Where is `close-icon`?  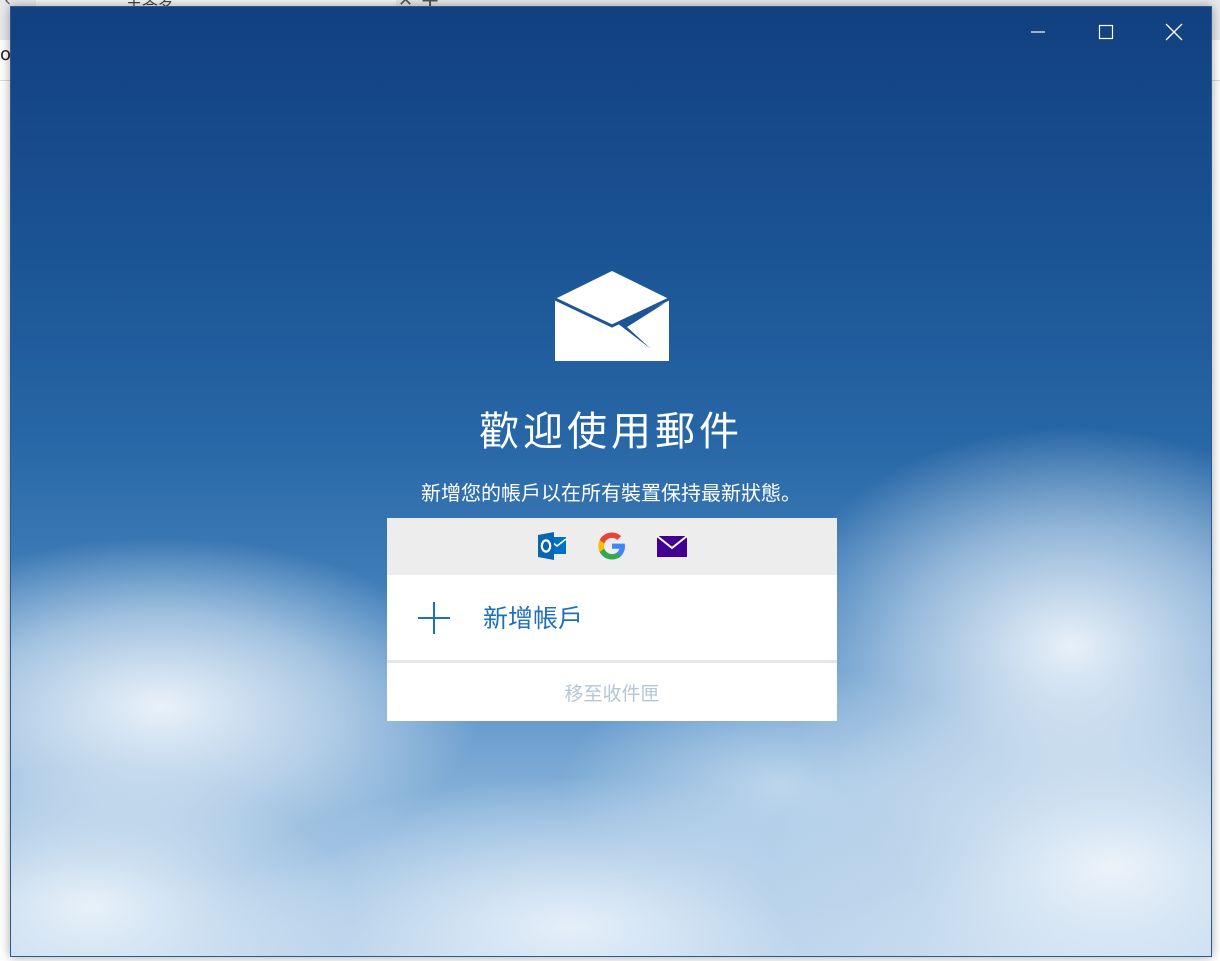 close-icon is located at coordinates (1174, 32).